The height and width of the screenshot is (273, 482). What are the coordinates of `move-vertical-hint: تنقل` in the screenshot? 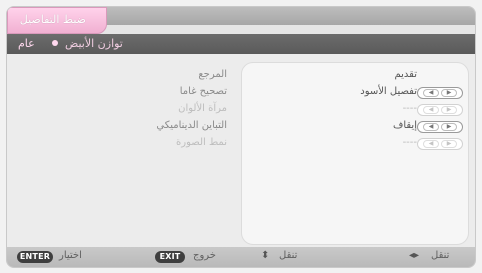 It's located at (288, 255).